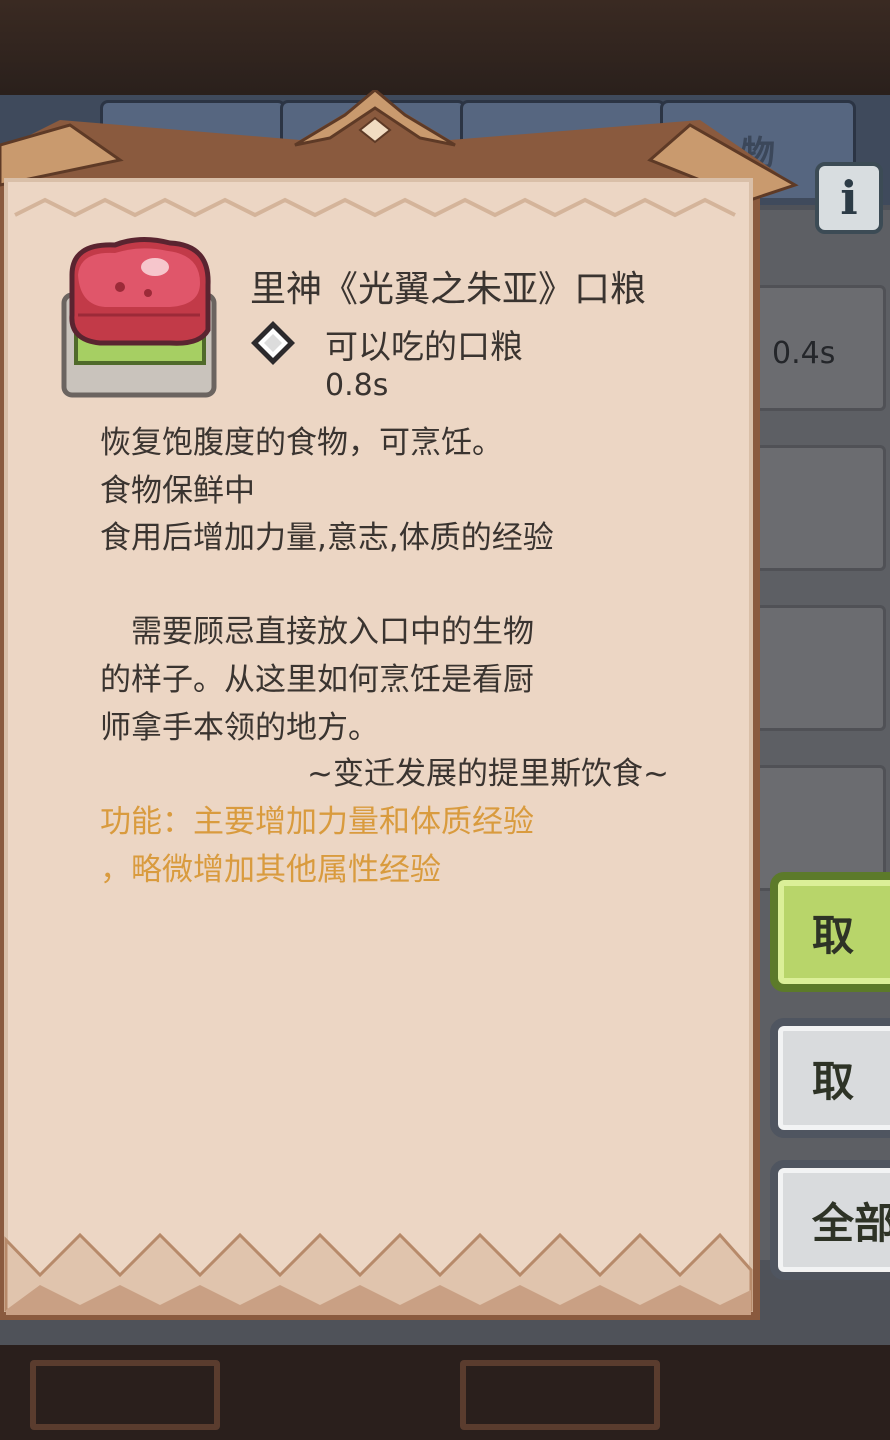 This screenshot has height=1440, width=890. I want to click on function-line: 功能：主要增加力量和体质经验, so click(317, 822).